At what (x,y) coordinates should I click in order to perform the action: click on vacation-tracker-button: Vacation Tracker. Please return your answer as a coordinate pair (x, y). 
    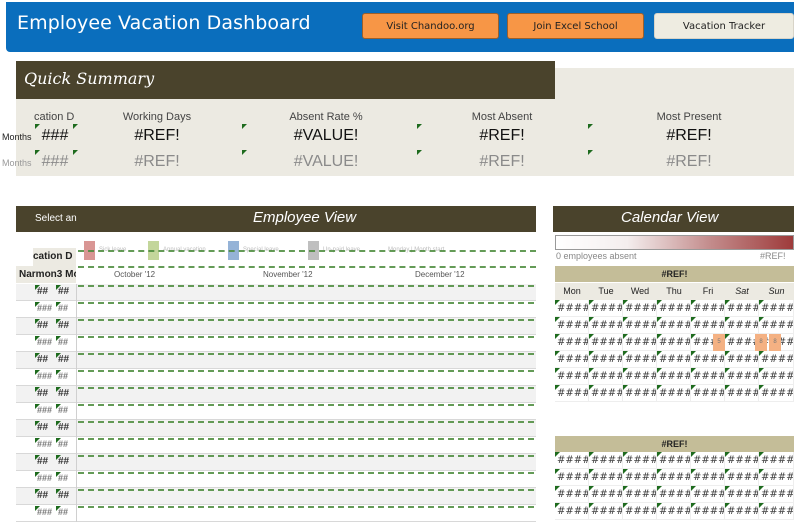
    Looking at the image, I should click on (724, 26).